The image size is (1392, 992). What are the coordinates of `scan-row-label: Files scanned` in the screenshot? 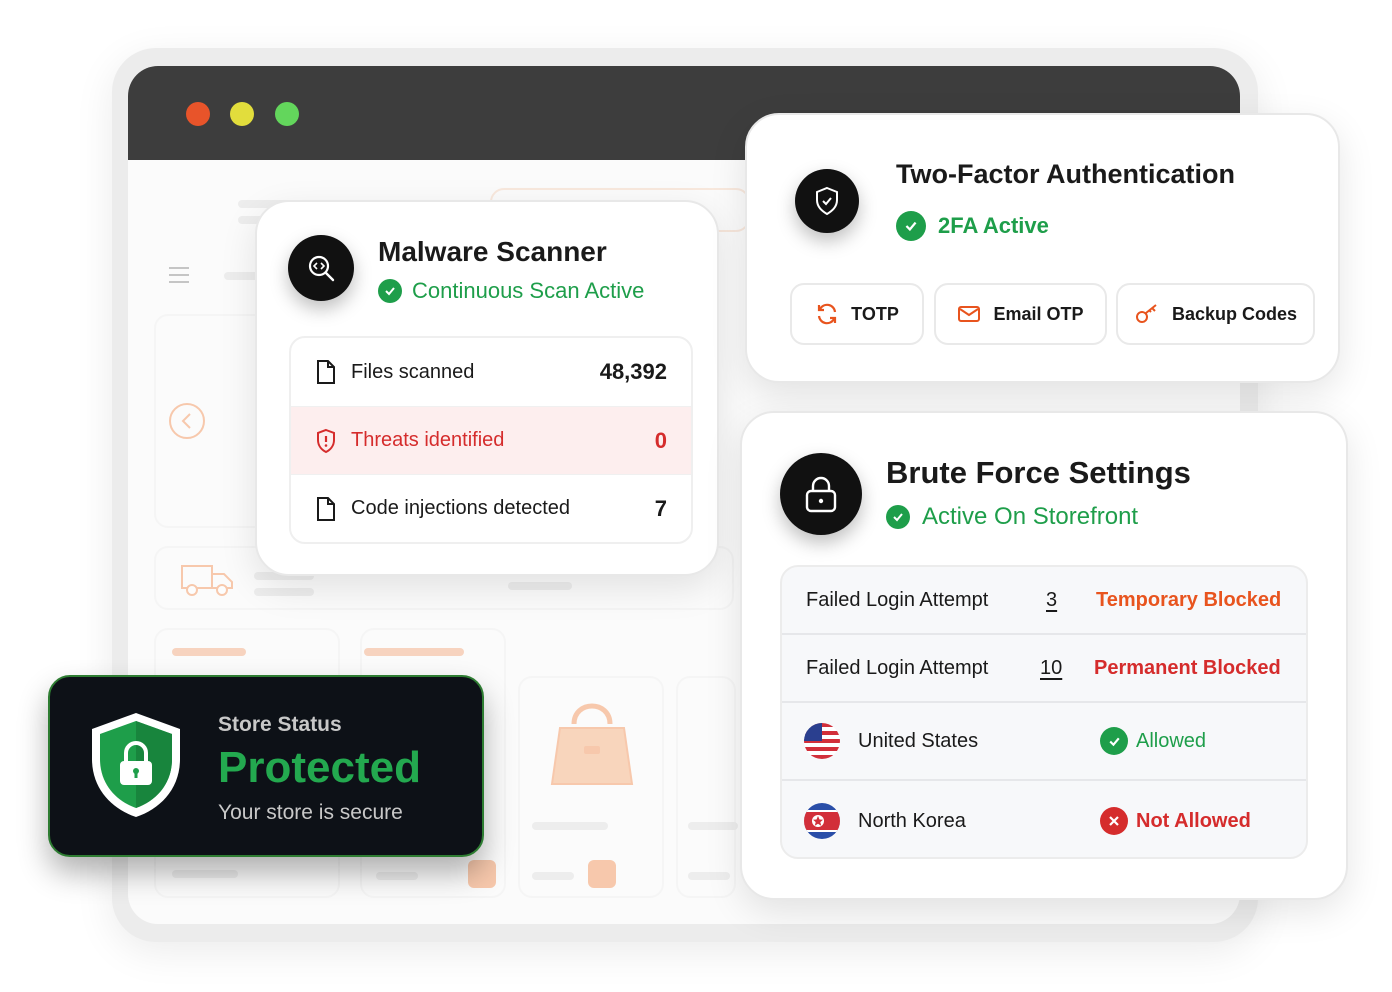 It's located at (413, 371).